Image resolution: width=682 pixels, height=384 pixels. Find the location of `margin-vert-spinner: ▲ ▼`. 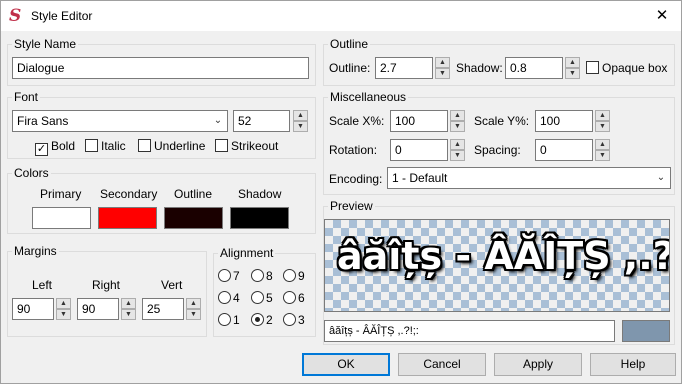

margin-vert-spinner: ▲ ▼ is located at coordinates (193, 309).